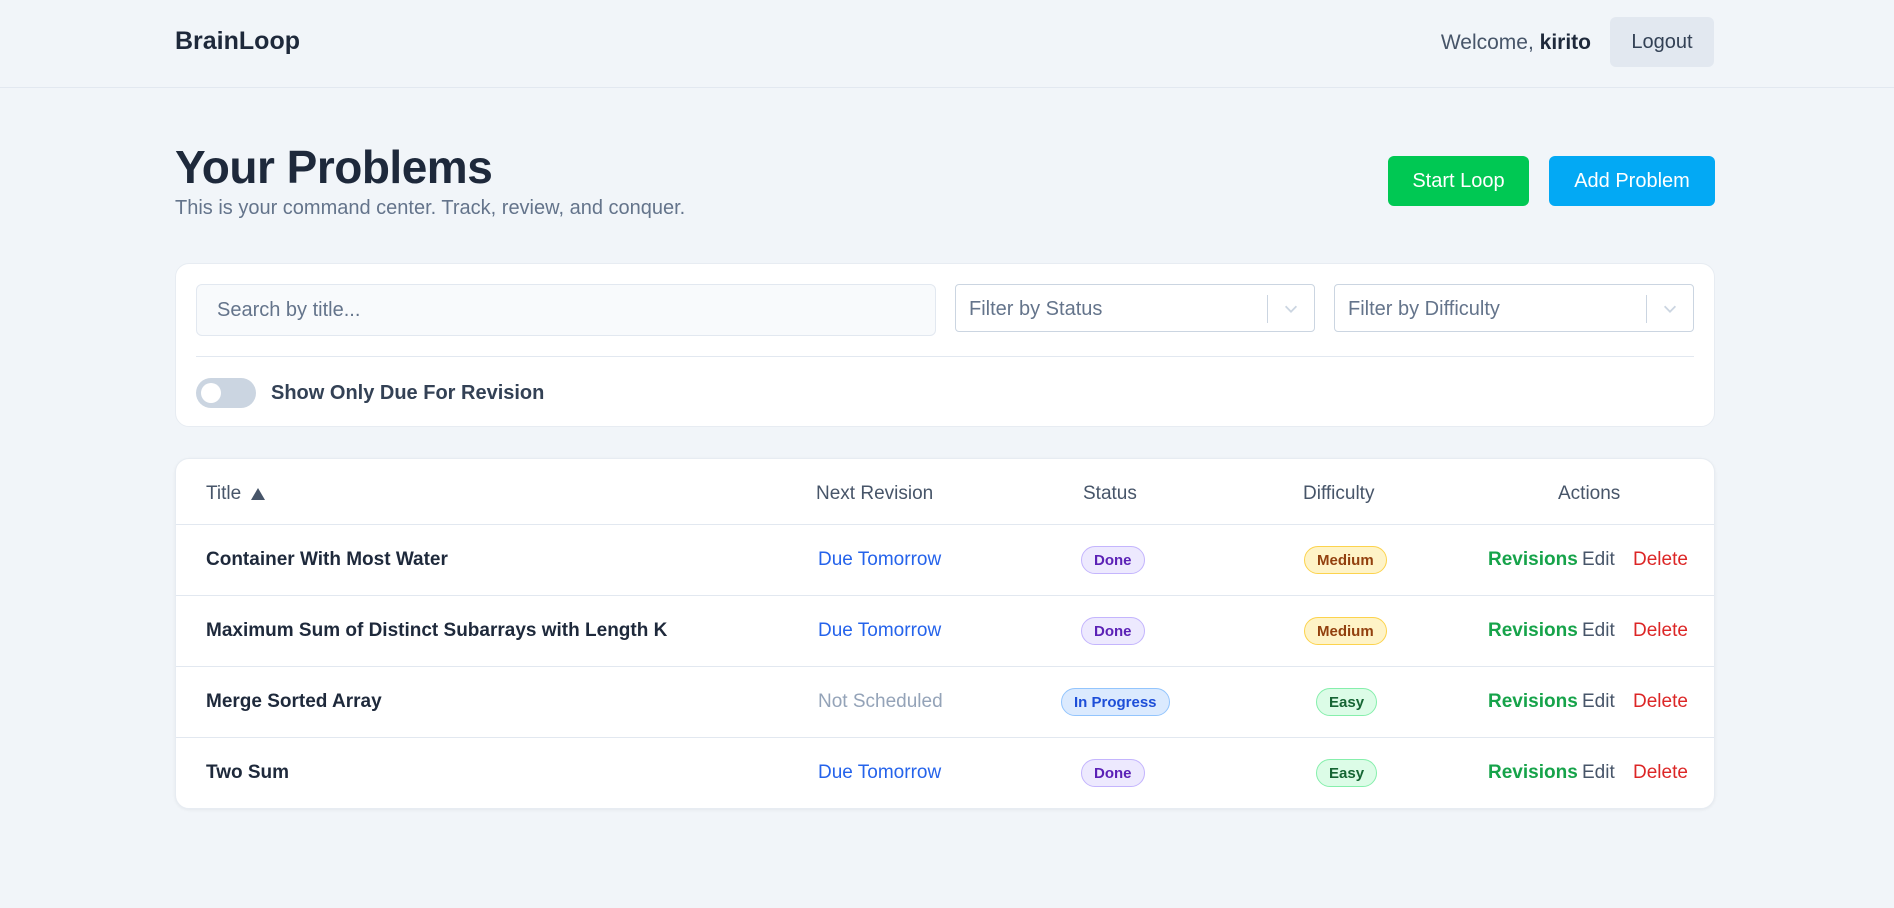 This screenshot has width=1894, height=908. I want to click on column-header-next-revision: Next Revision, so click(875, 493).